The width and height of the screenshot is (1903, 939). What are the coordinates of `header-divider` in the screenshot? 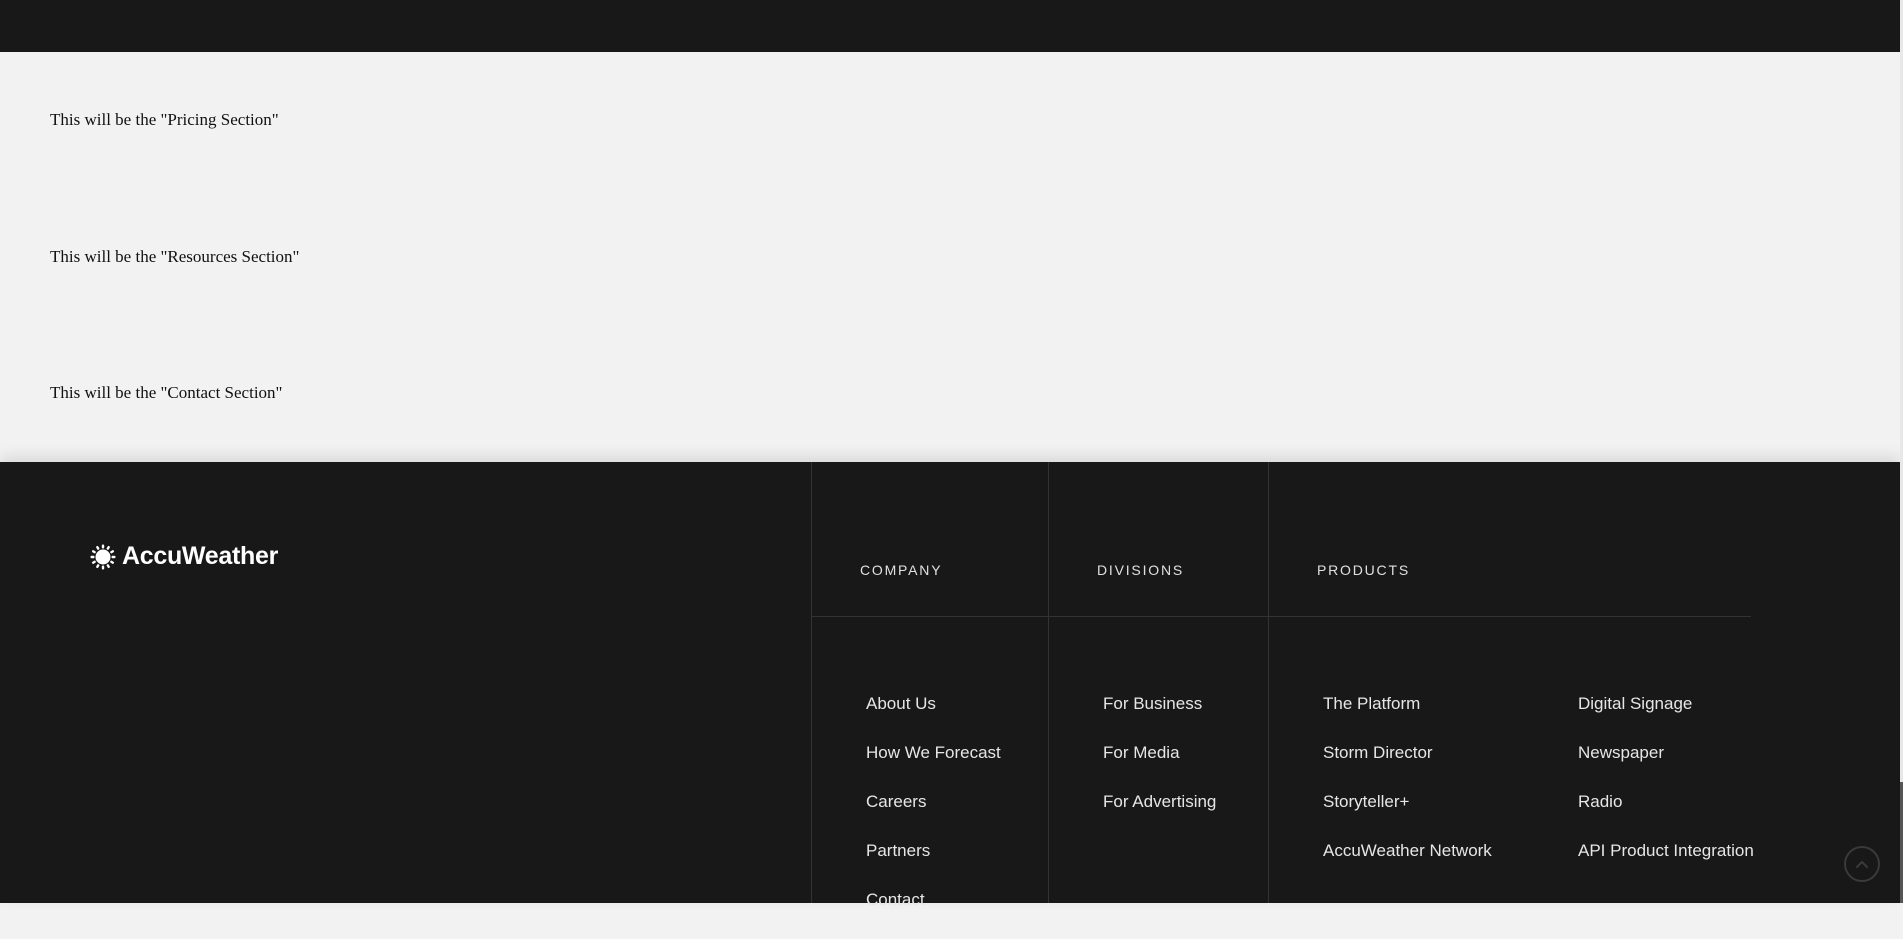 It's located at (1281, 616).